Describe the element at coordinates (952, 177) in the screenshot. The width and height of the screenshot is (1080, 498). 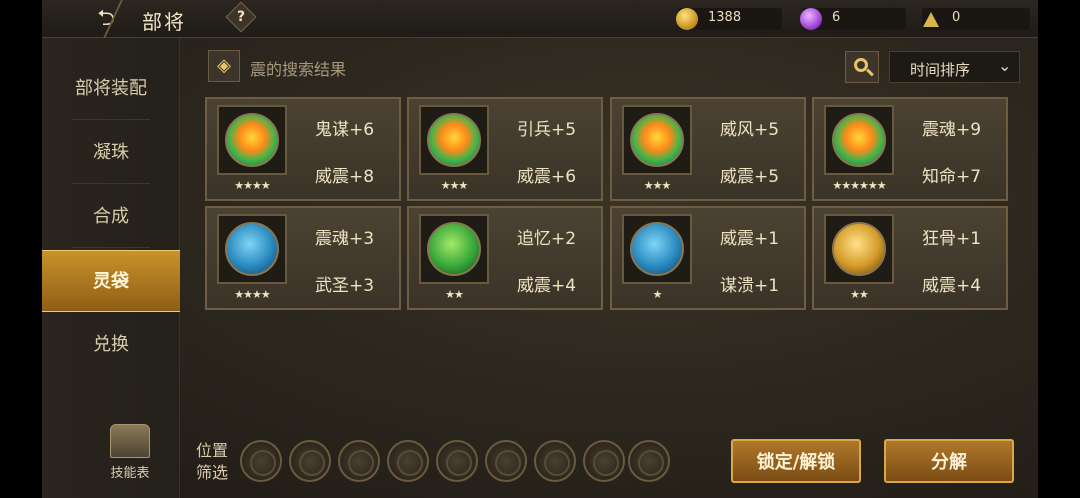
I see `attribute-secondary: 知命+7` at that location.